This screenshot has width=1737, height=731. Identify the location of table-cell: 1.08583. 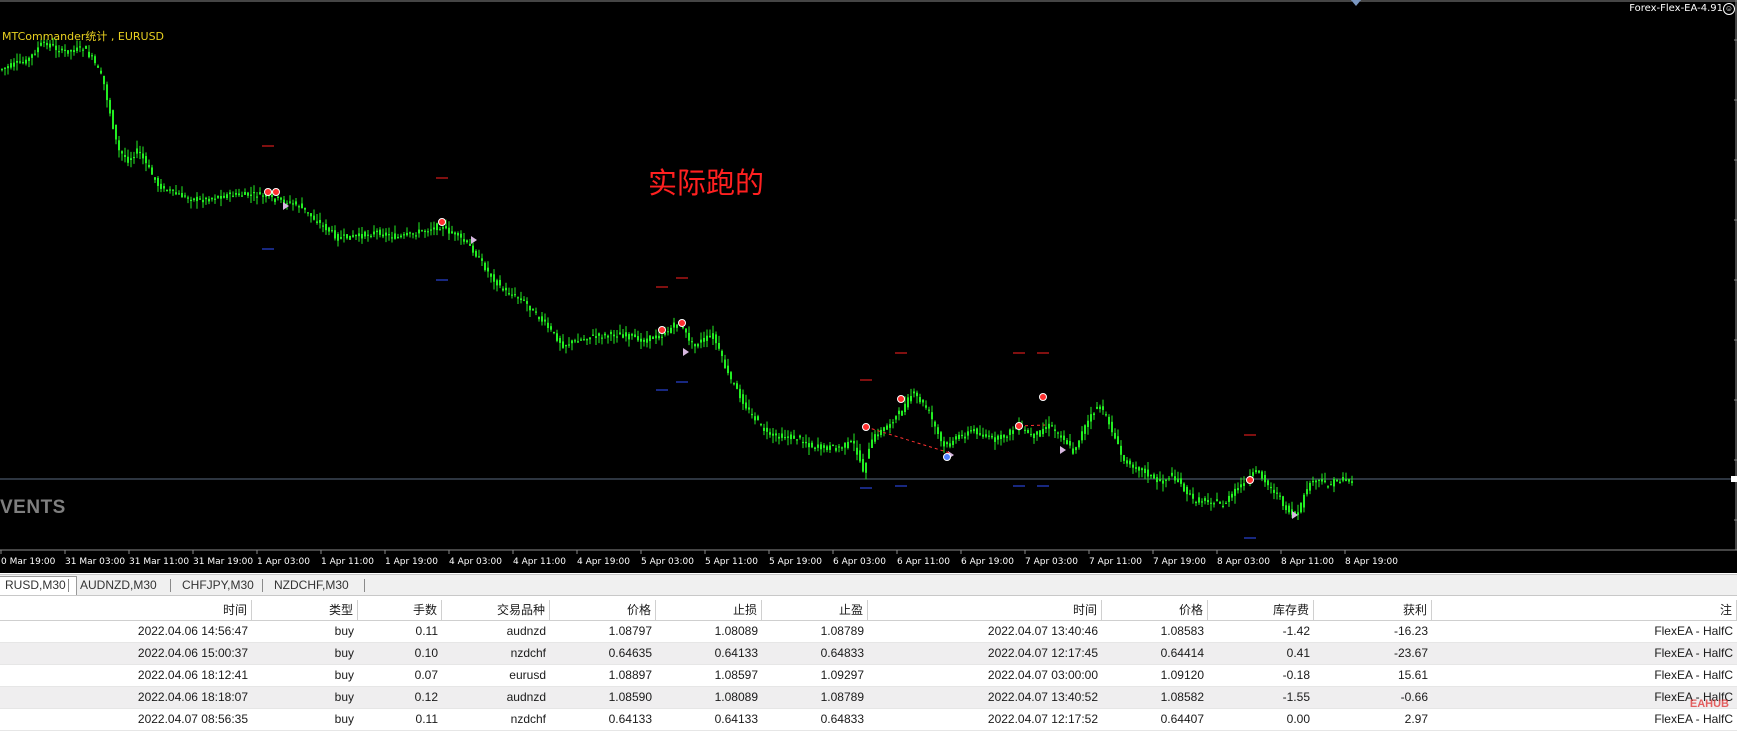
(1182, 631).